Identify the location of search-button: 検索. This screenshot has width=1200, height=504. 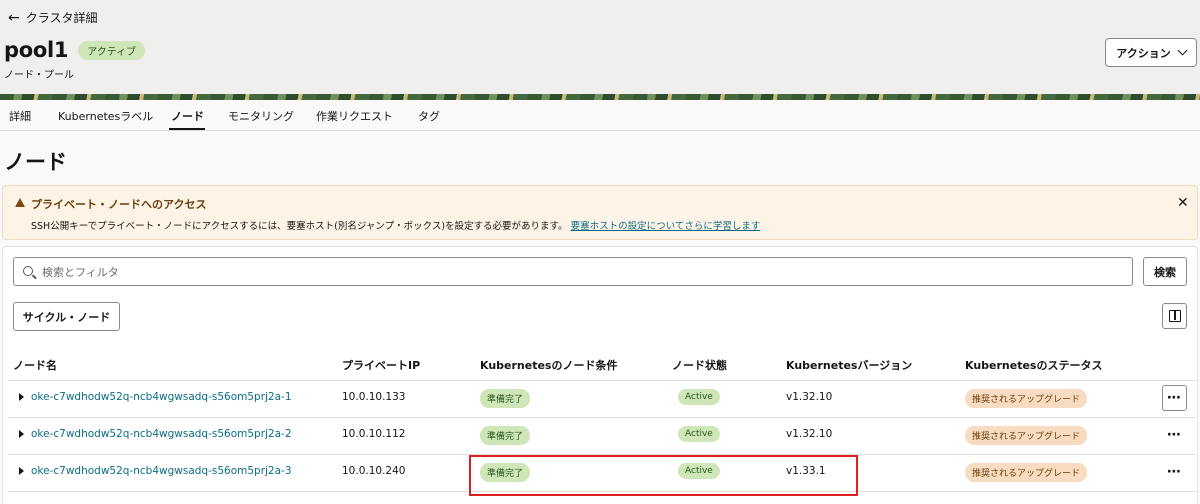
(1165, 271).